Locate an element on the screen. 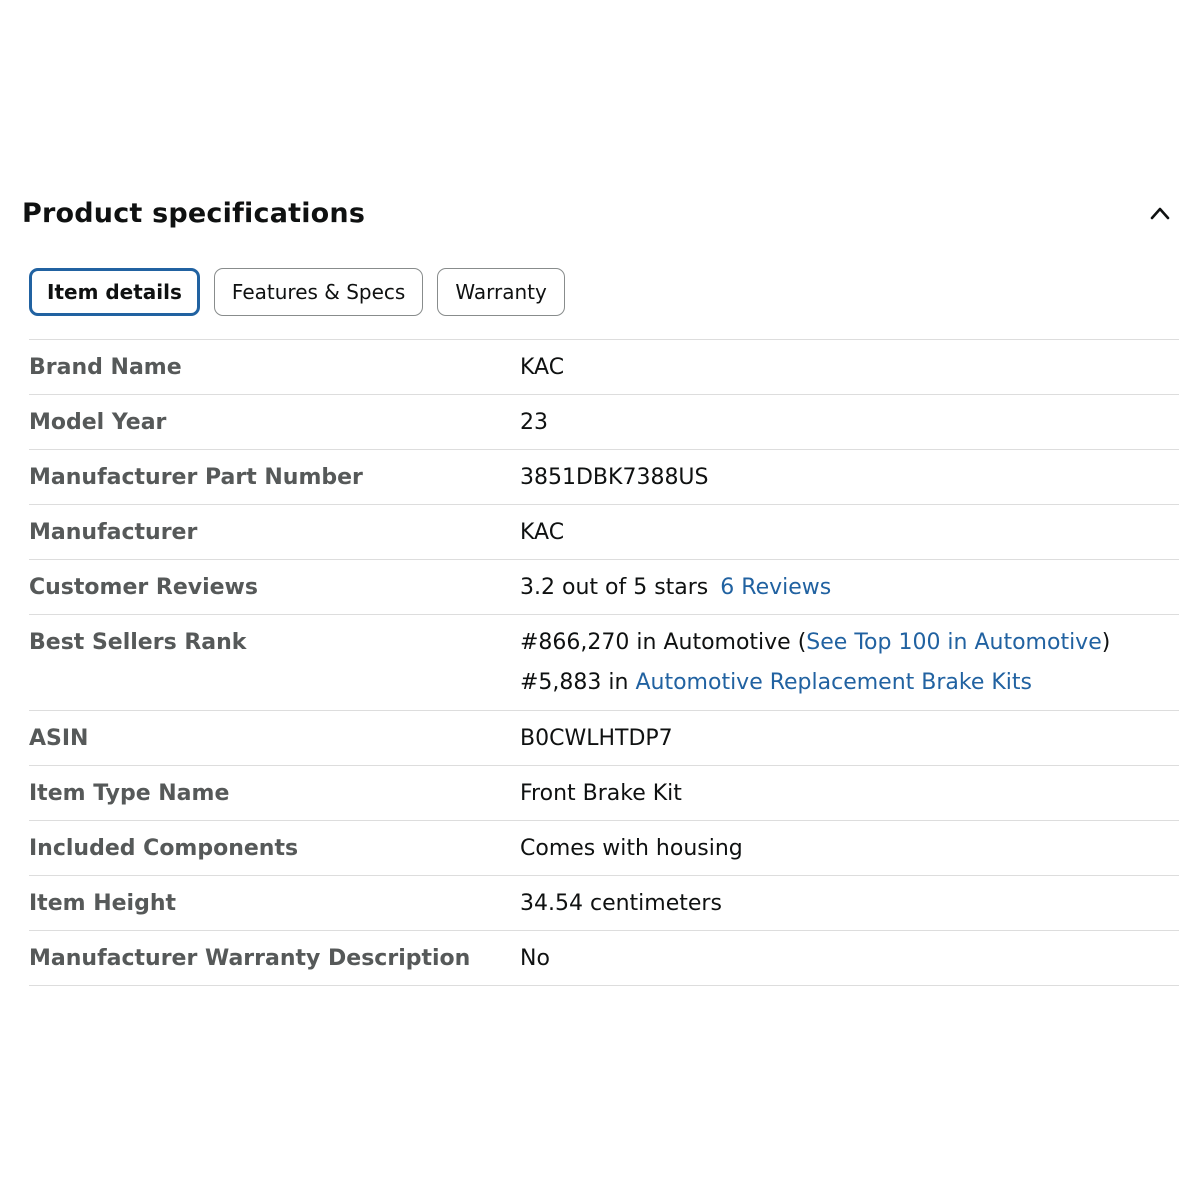 The width and height of the screenshot is (1200, 1200). spec-value-included-components: Comes with housing is located at coordinates (631, 848).